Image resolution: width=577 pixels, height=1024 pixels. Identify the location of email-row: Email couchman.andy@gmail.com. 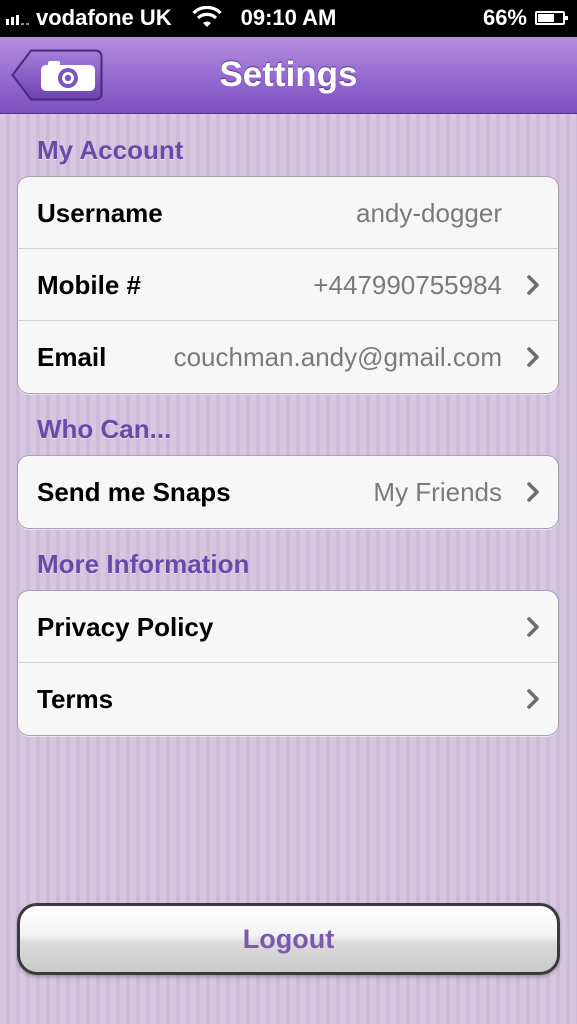
(288, 357).